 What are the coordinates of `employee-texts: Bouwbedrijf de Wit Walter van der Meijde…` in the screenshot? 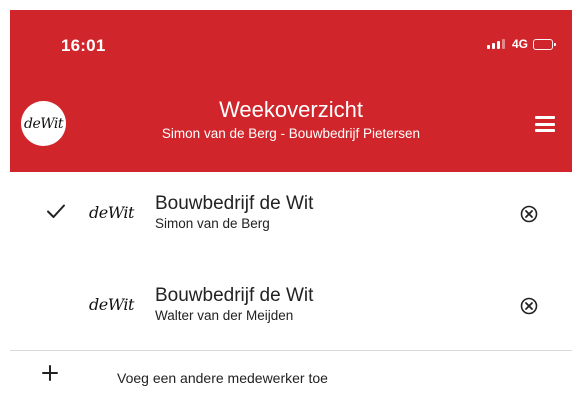 It's located at (234, 305).